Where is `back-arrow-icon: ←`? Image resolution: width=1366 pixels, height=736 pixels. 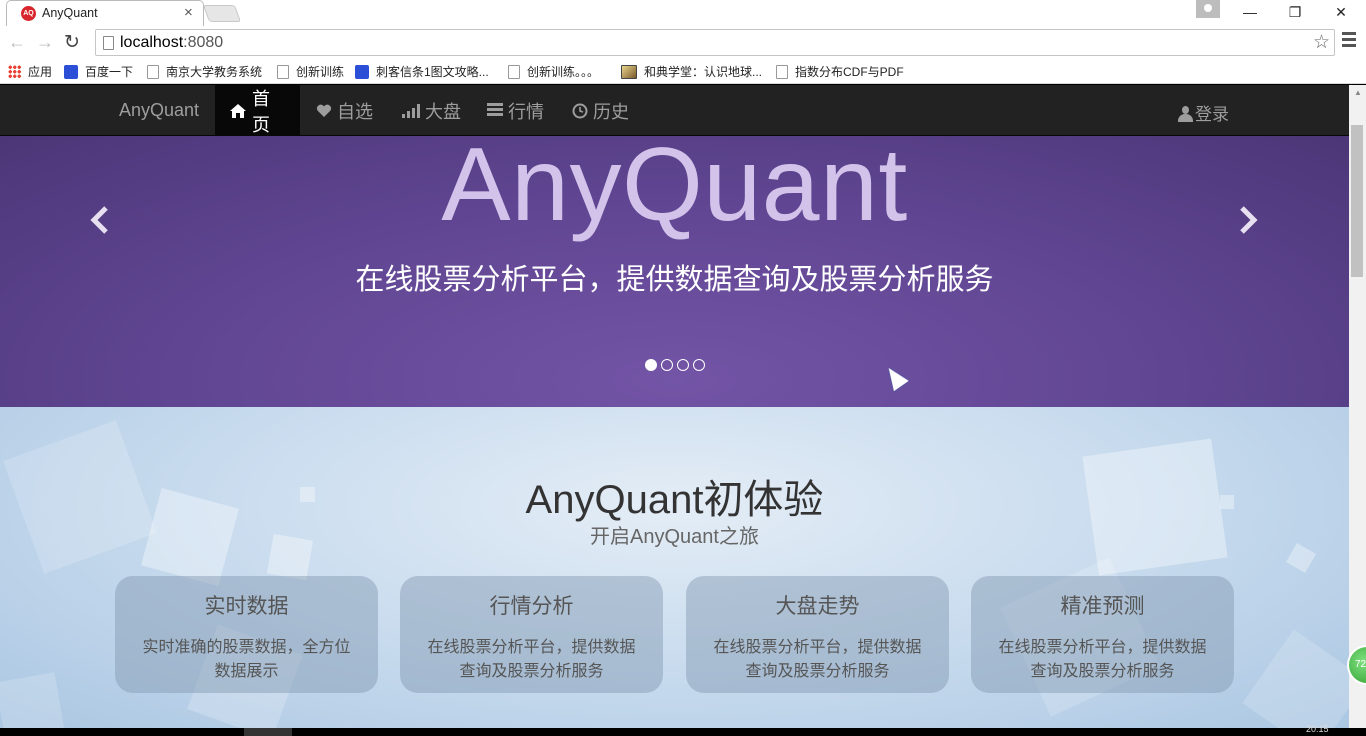
back-arrow-icon: ← is located at coordinates (17, 42).